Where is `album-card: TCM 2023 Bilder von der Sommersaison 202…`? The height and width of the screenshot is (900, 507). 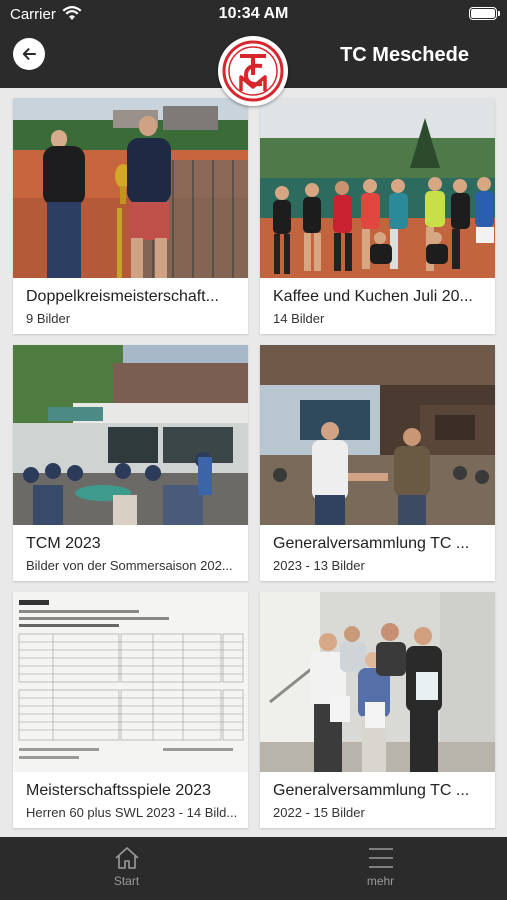 album-card: TCM 2023 Bilder von der Sommersaison 202… is located at coordinates (130, 463).